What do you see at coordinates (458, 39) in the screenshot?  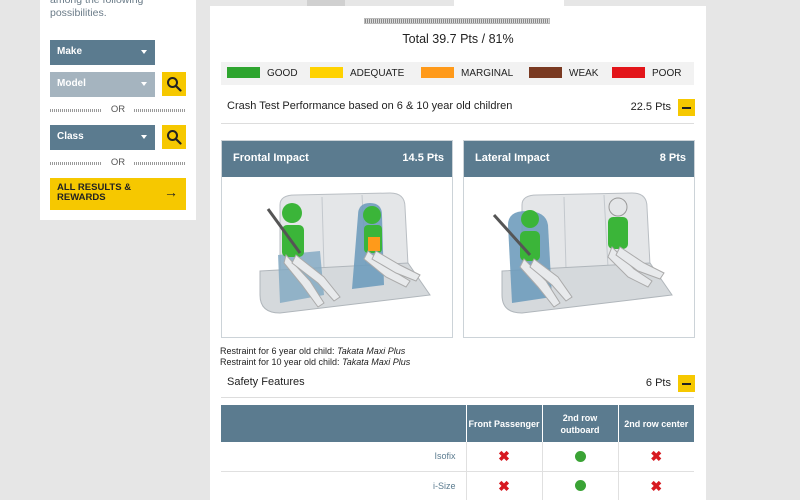 I see `total-score: Total 39.7 Pts / 81%` at bounding box center [458, 39].